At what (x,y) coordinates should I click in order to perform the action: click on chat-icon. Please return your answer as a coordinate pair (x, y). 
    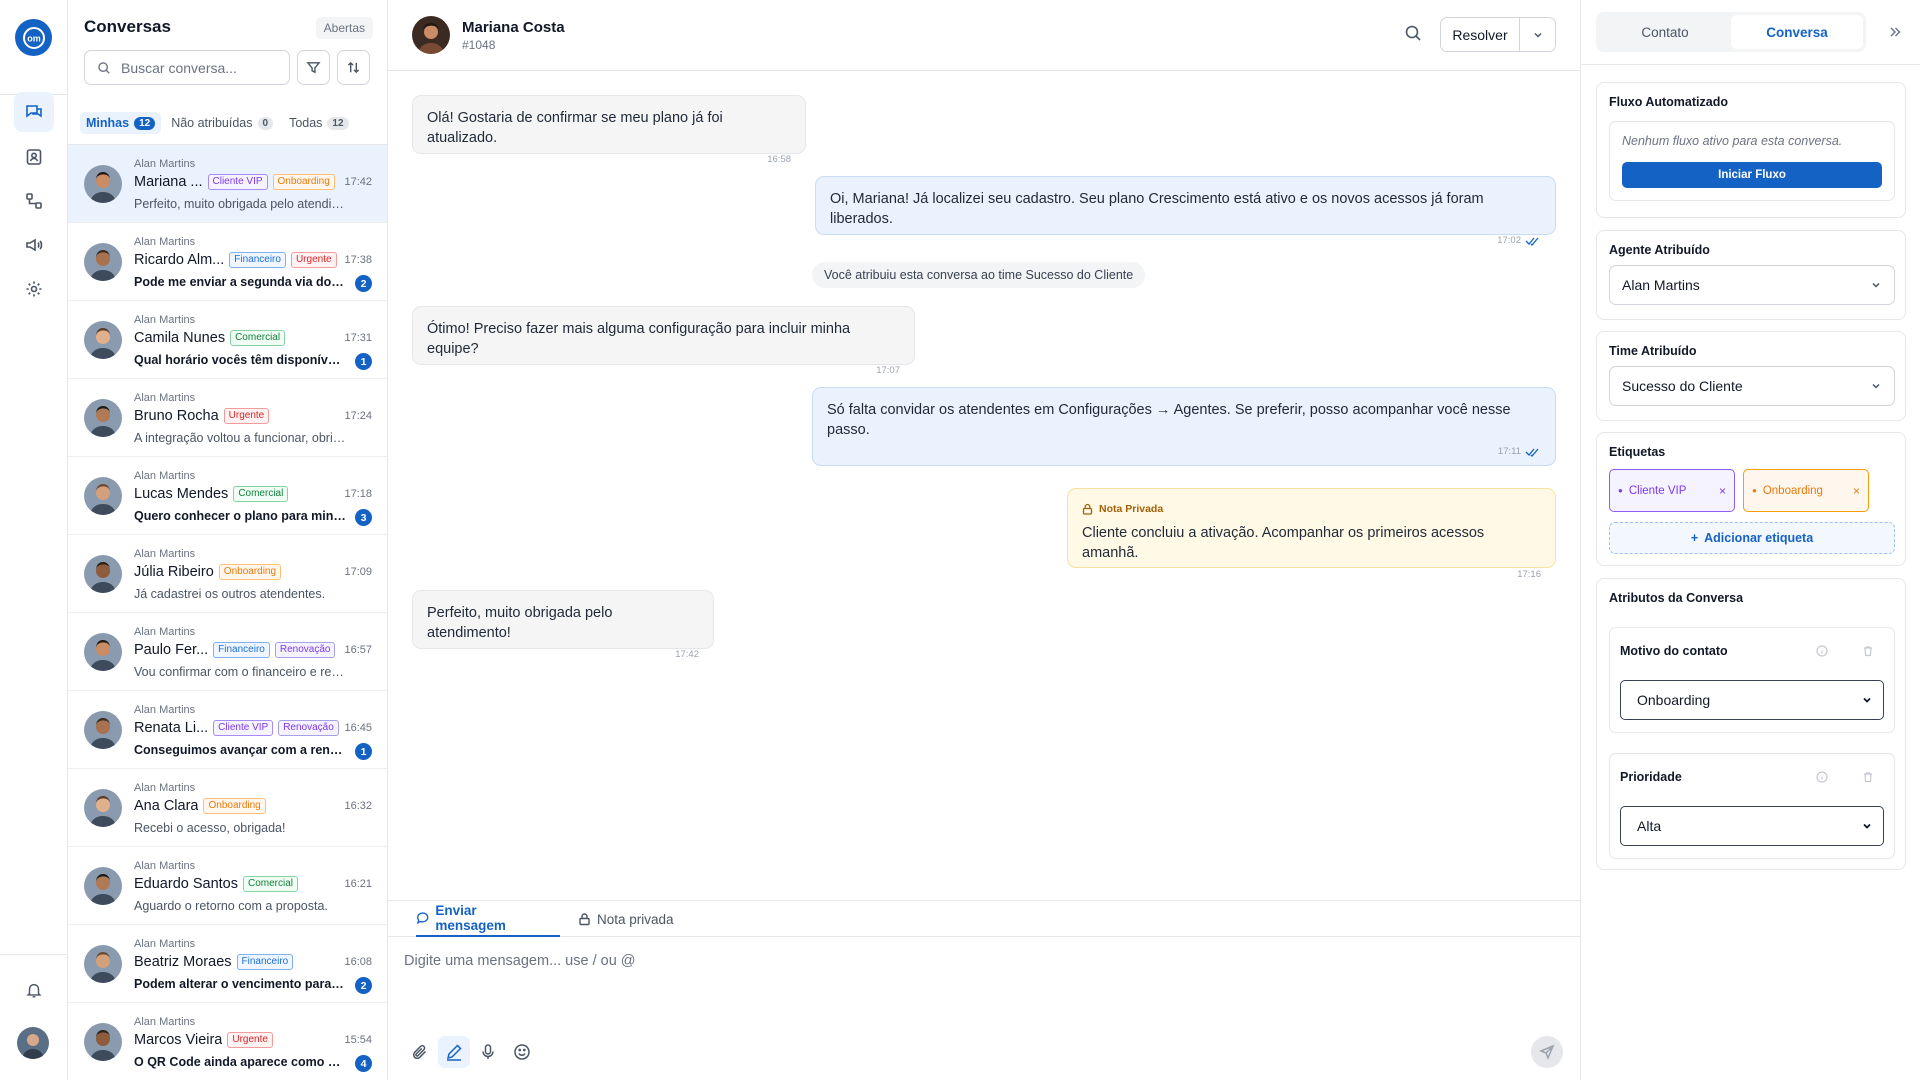
    Looking at the image, I should click on (34, 111).